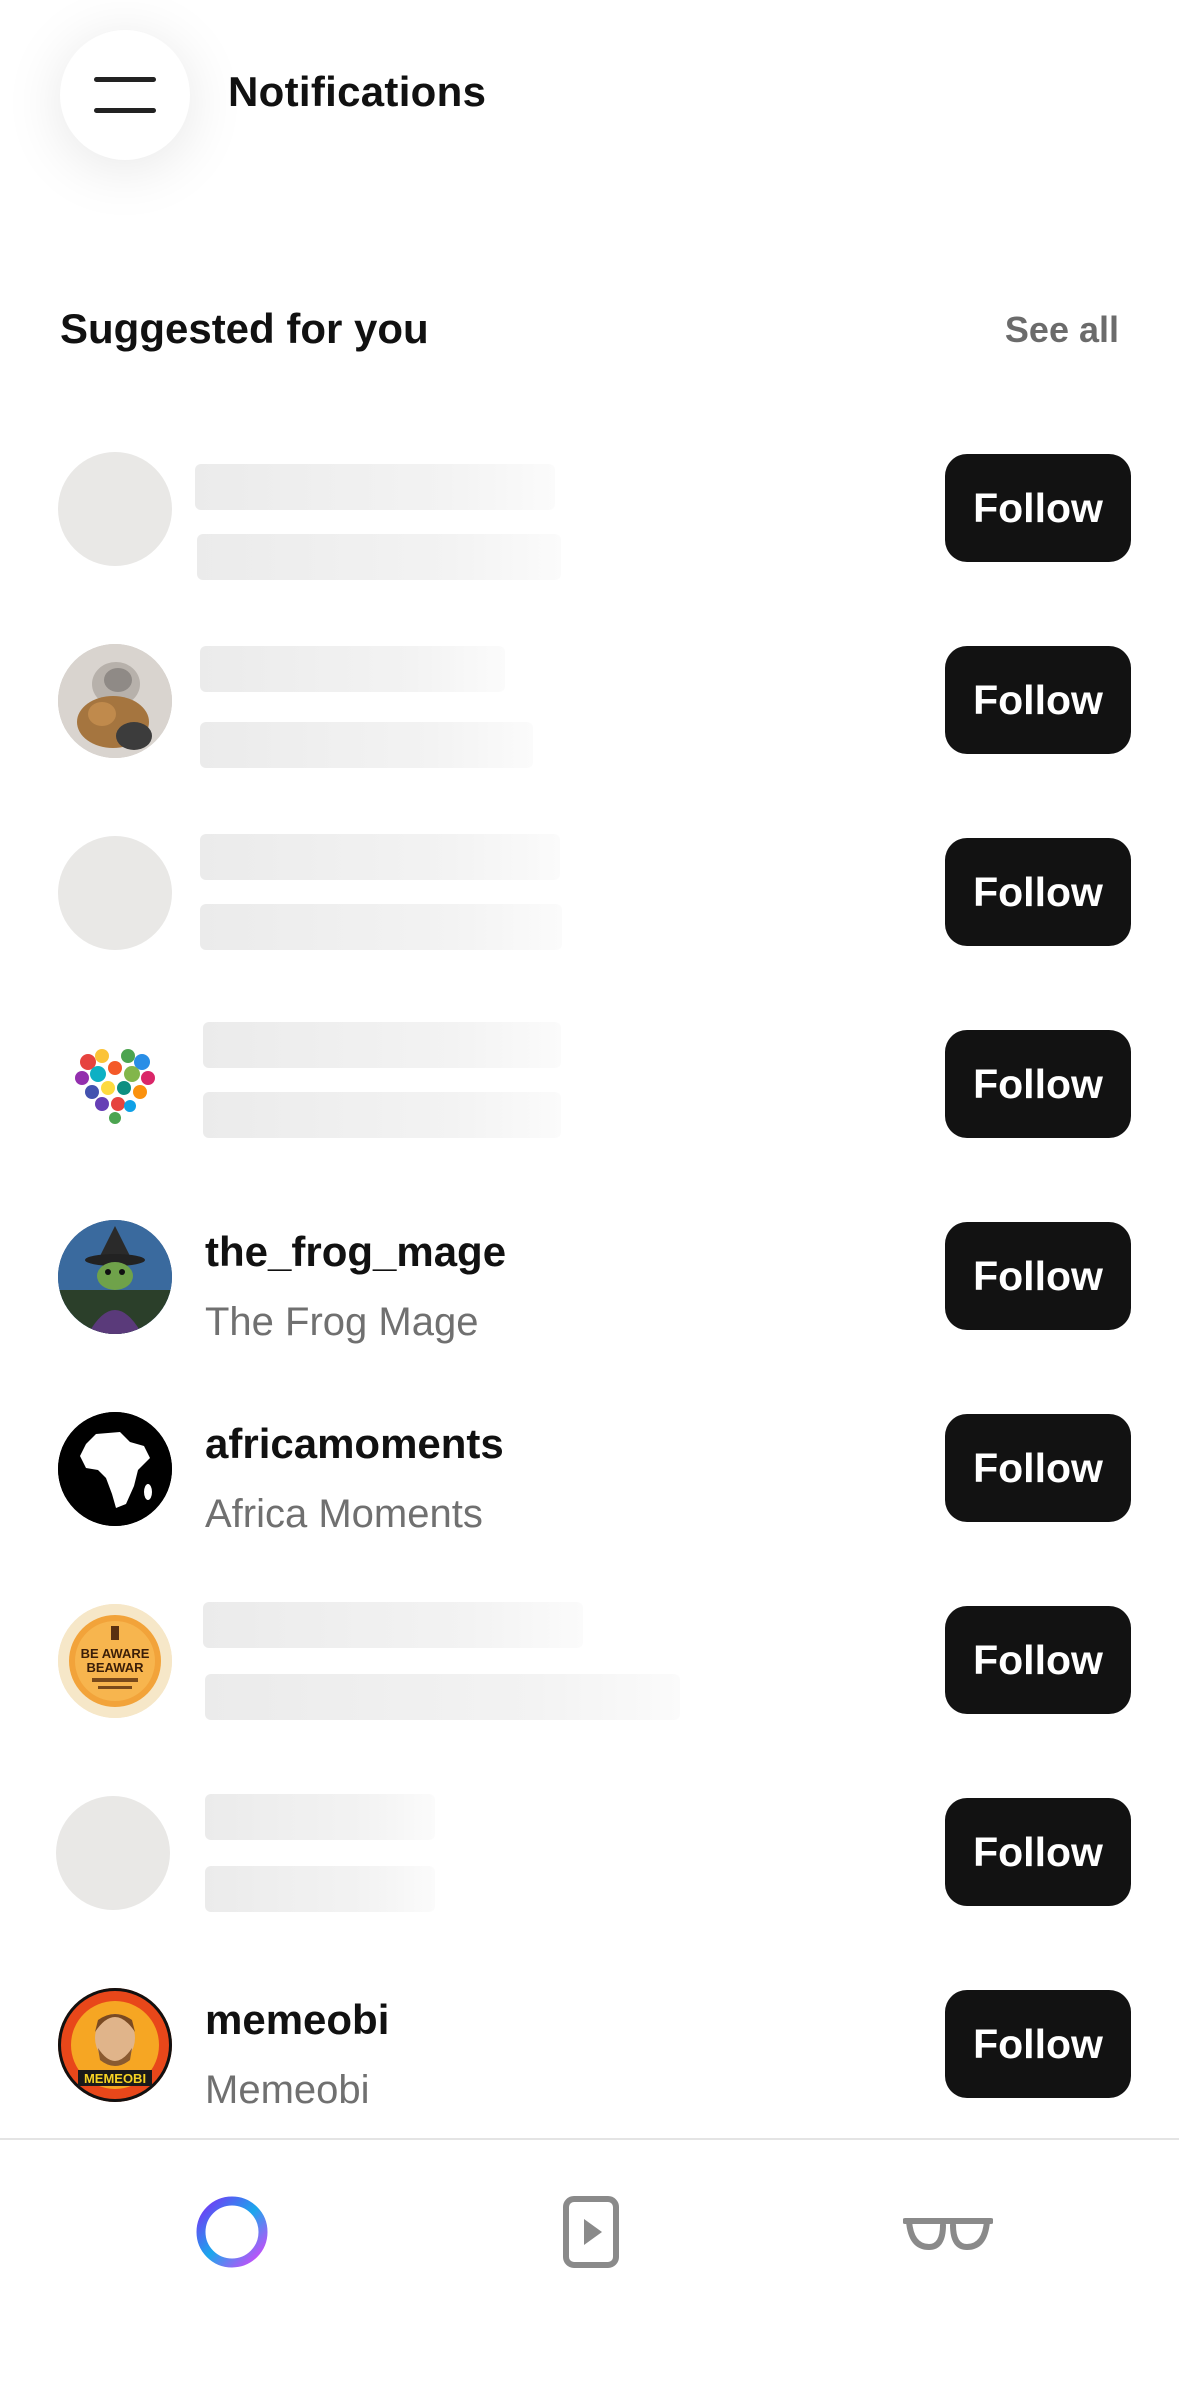 Image resolution: width=1179 pixels, height=2396 pixels. I want to click on africa-map-icon, so click(115, 1469).